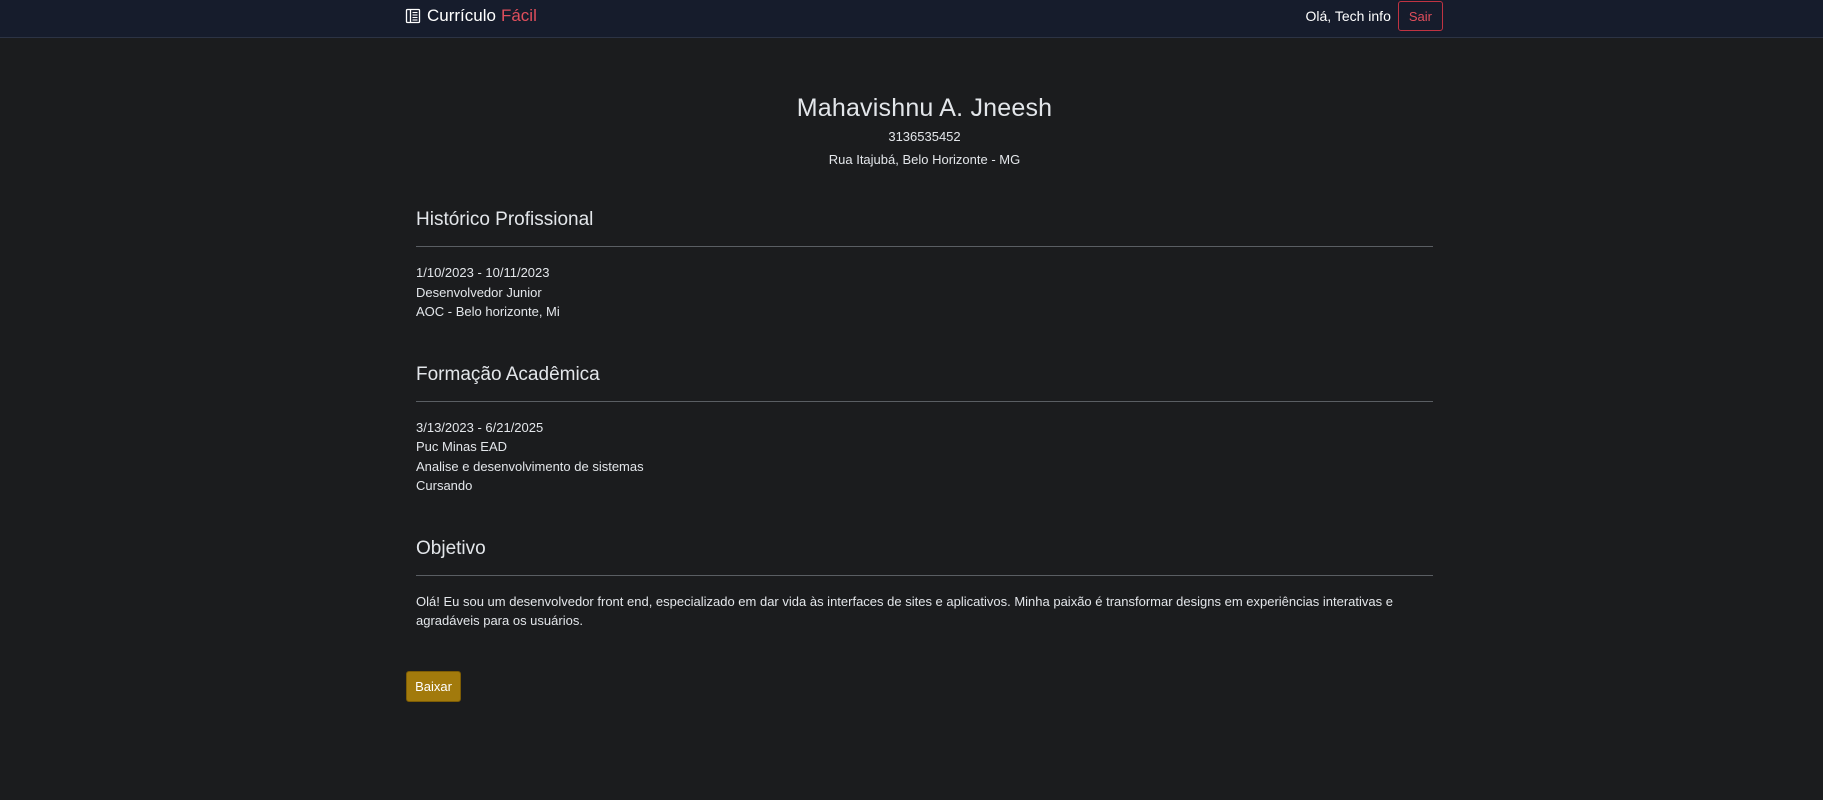 The image size is (1823, 800). Describe the element at coordinates (413, 16) in the screenshot. I see `book-icon` at that location.